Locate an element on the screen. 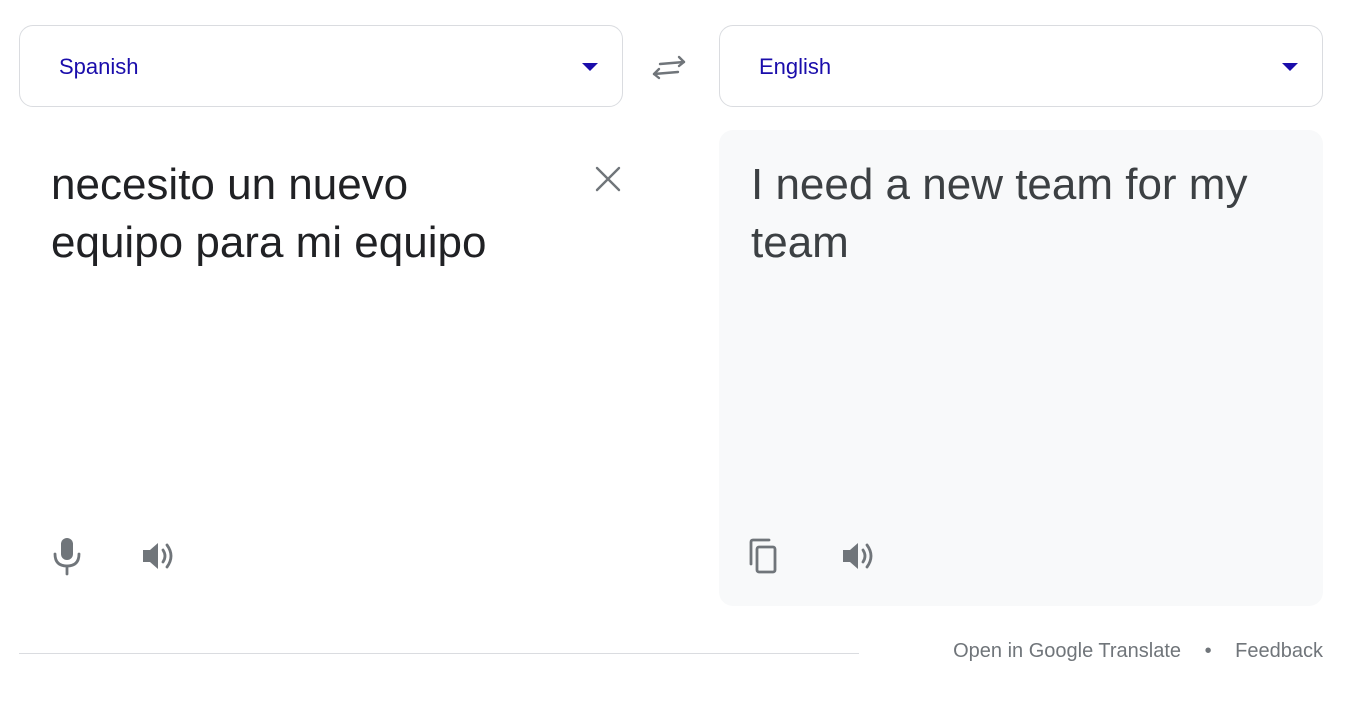 The image size is (1366, 704). copy-icon is located at coordinates (763, 556).